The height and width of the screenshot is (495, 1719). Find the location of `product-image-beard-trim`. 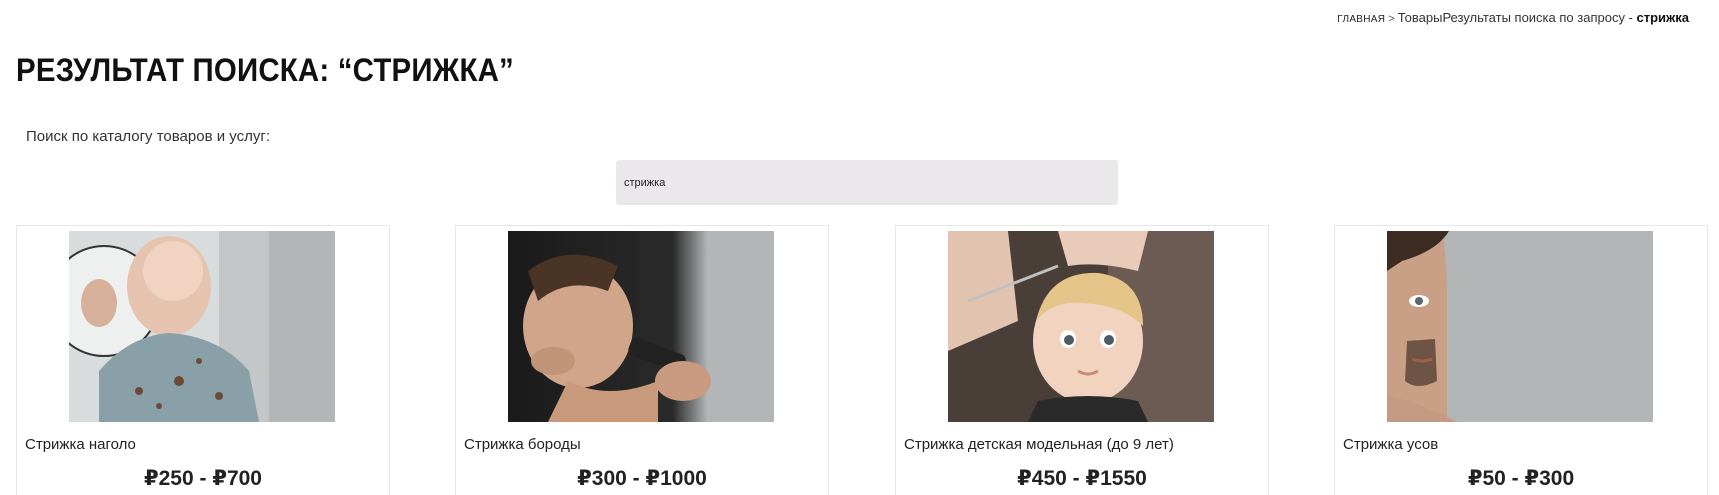

product-image-beard-trim is located at coordinates (641, 326).